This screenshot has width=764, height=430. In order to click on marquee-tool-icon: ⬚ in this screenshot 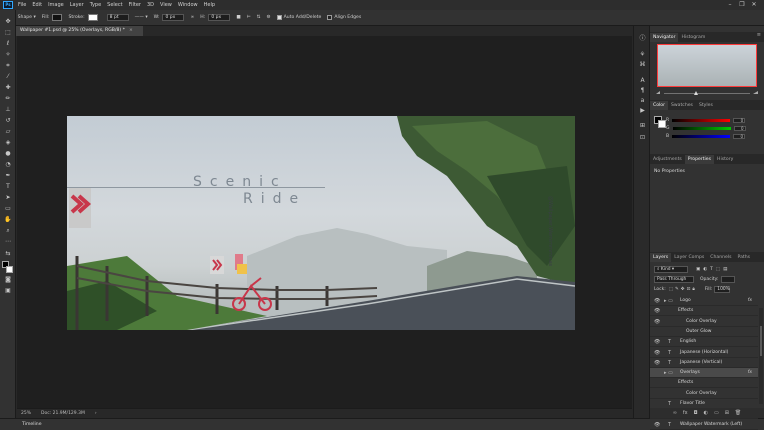, I will do `click(8, 33)`.